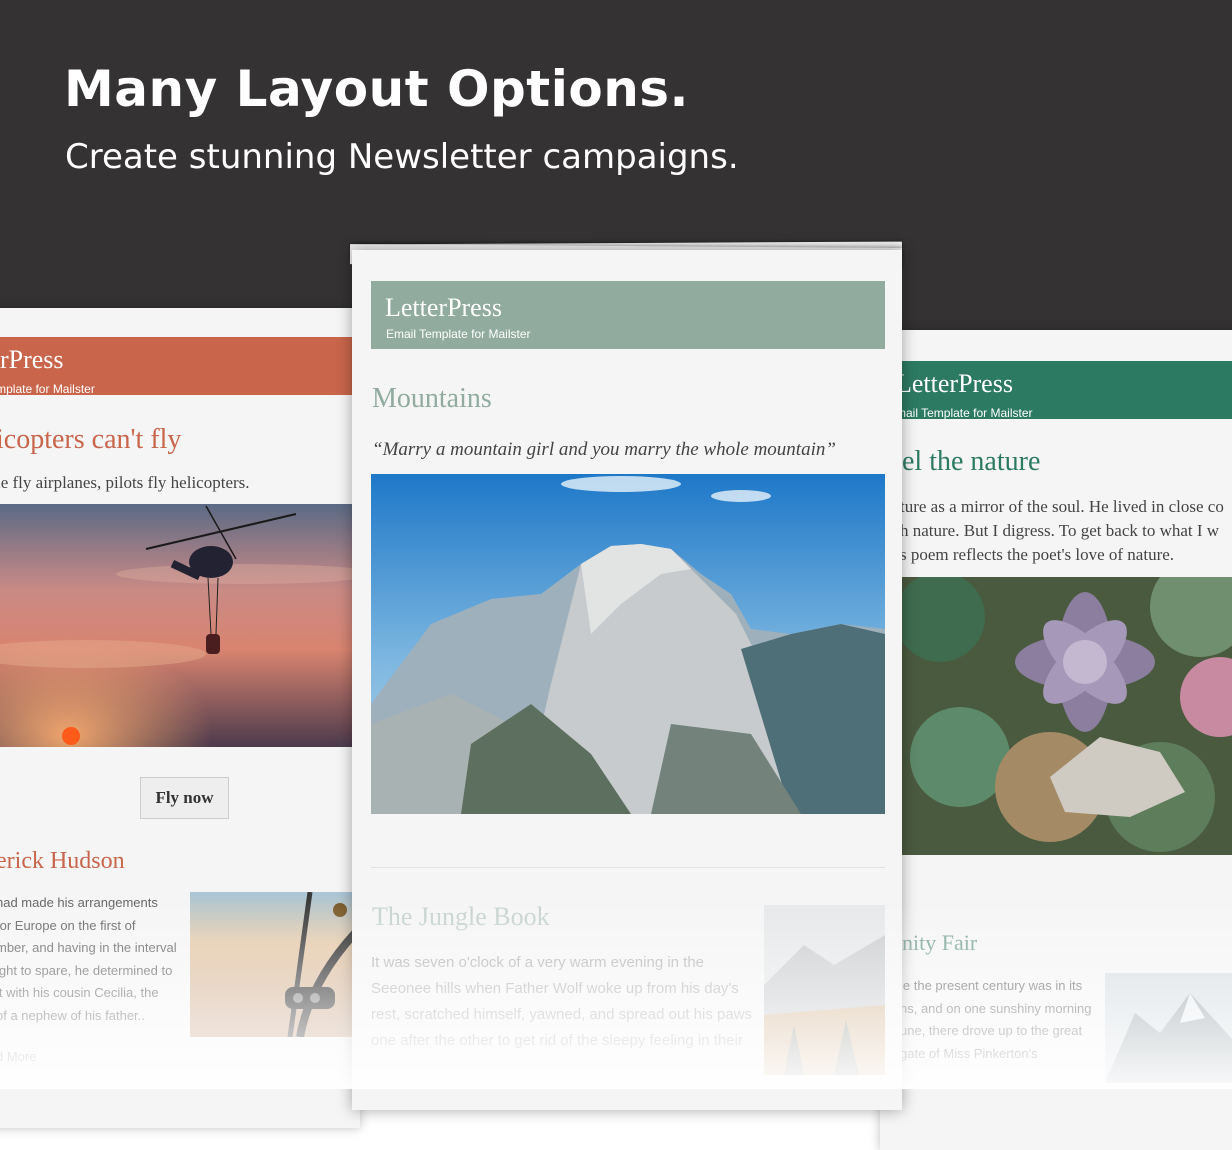  Describe the element at coordinates (86, 970) in the screenshot. I see `text-line: ight to spare, he determined to` at that location.